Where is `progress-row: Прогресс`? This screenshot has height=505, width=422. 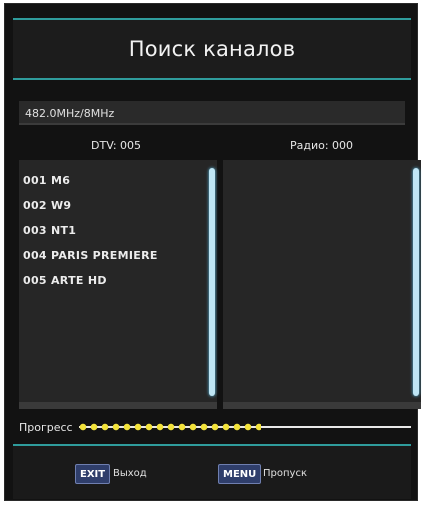 progress-row: Прогресс is located at coordinates (215, 427).